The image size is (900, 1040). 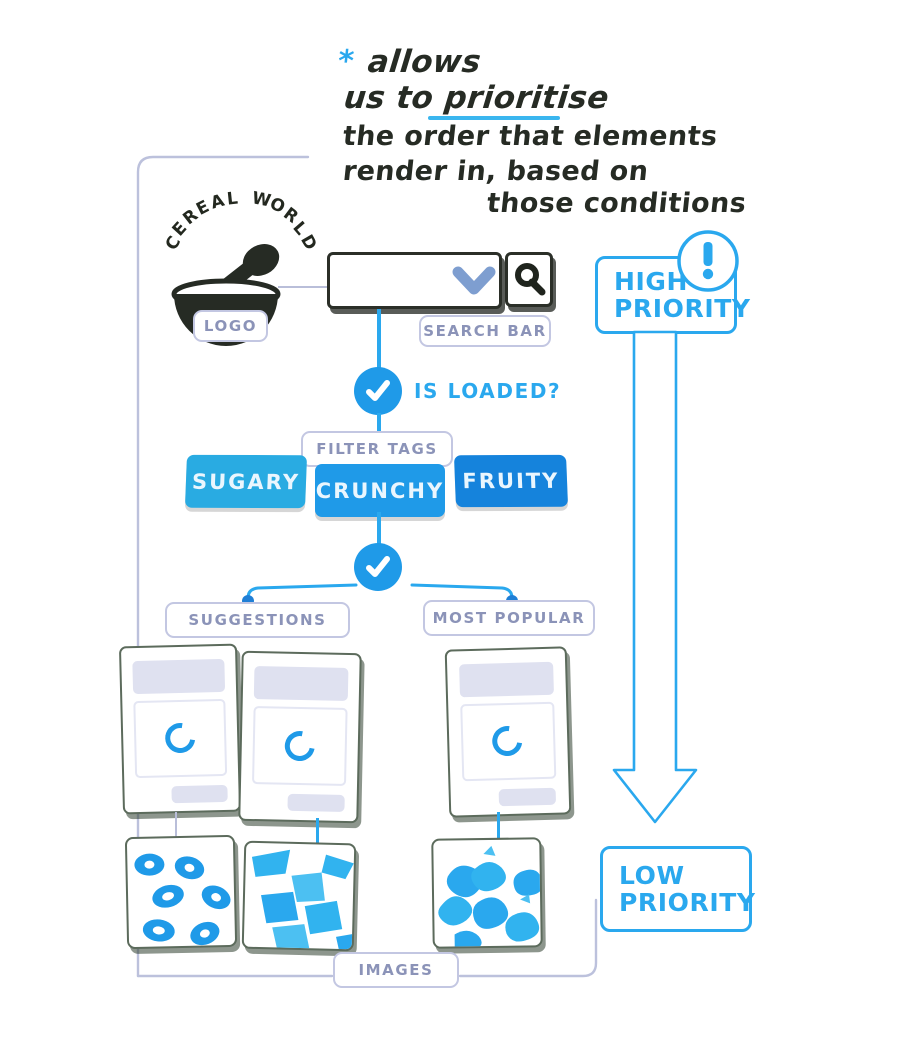 I want to click on is-loaded-label: IS LOADED?, so click(x=488, y=391).